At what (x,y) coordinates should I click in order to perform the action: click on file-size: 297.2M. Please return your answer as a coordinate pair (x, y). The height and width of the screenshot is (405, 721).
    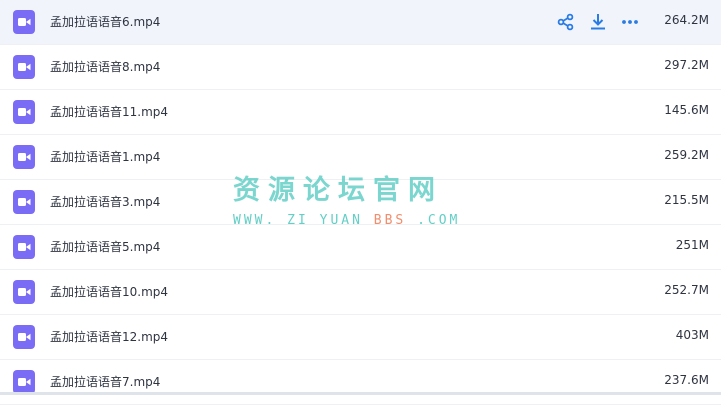
    Looking at the image, I should click on (686, 65).